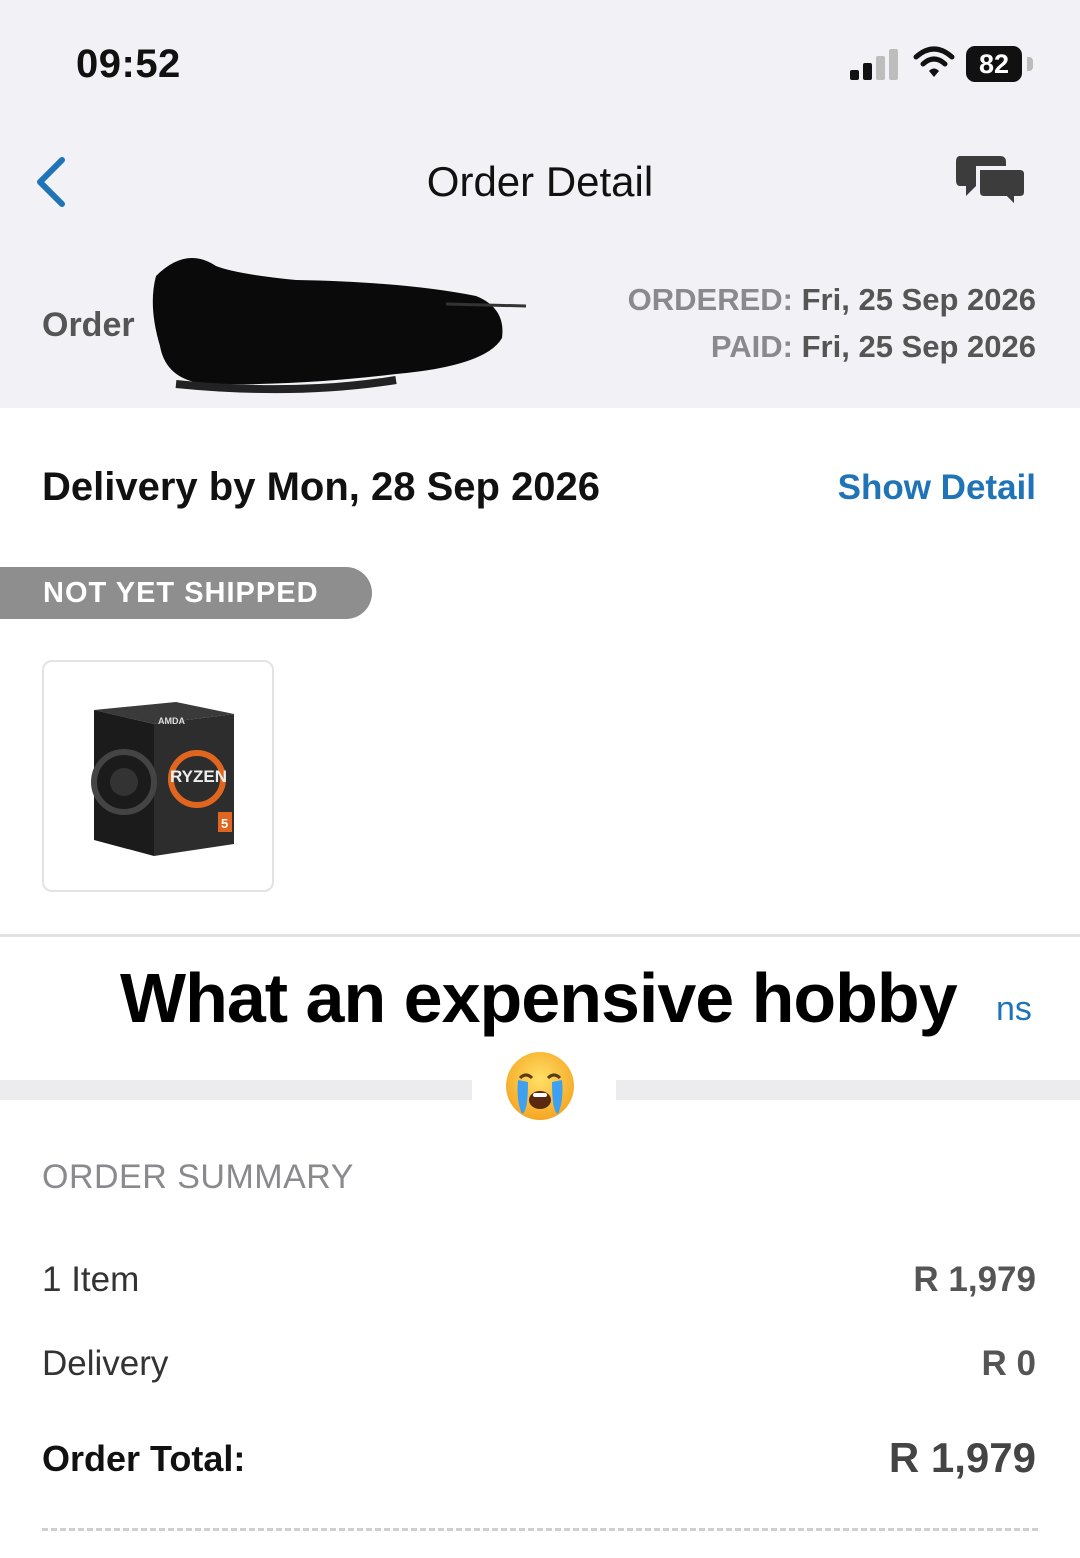 The height and width of the screenshot is (1558, 1080). Describe the element at coordinates (339, 326) in the screenshot. I see `redaction-scribble` at that location.